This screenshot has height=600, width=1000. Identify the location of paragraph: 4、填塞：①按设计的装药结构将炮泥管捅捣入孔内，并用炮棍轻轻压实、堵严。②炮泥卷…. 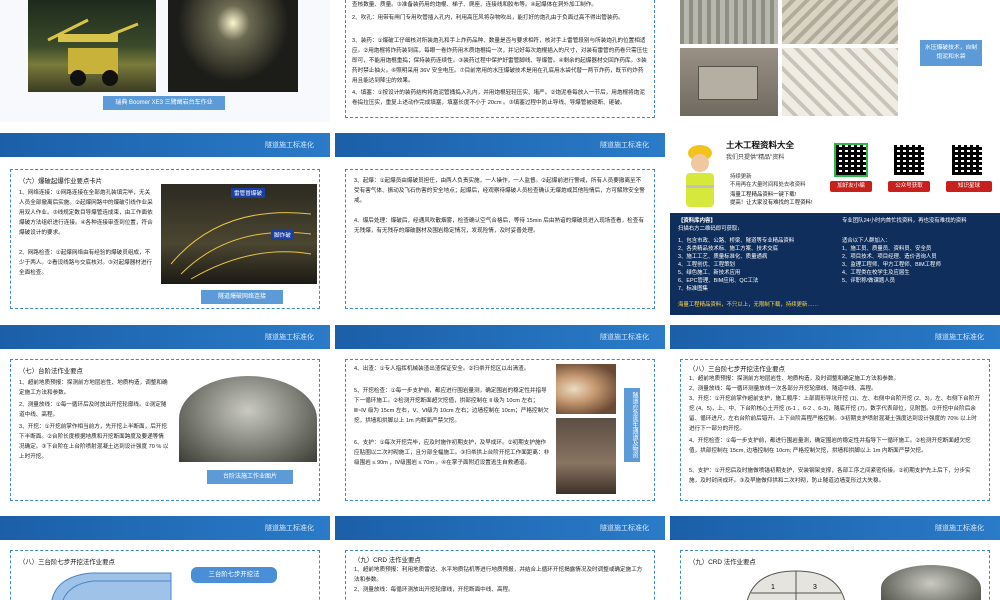
(498, 98).